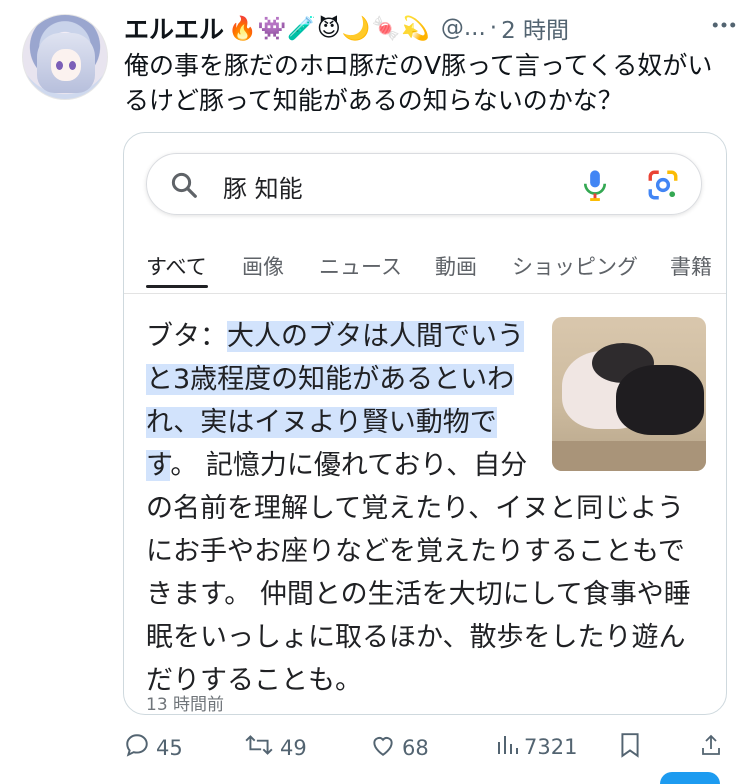 The height and width of the screenshot is (784, 750). Describe the element at coordinates (663, 187) in the screenshot. I see `lens-icon` at that location.